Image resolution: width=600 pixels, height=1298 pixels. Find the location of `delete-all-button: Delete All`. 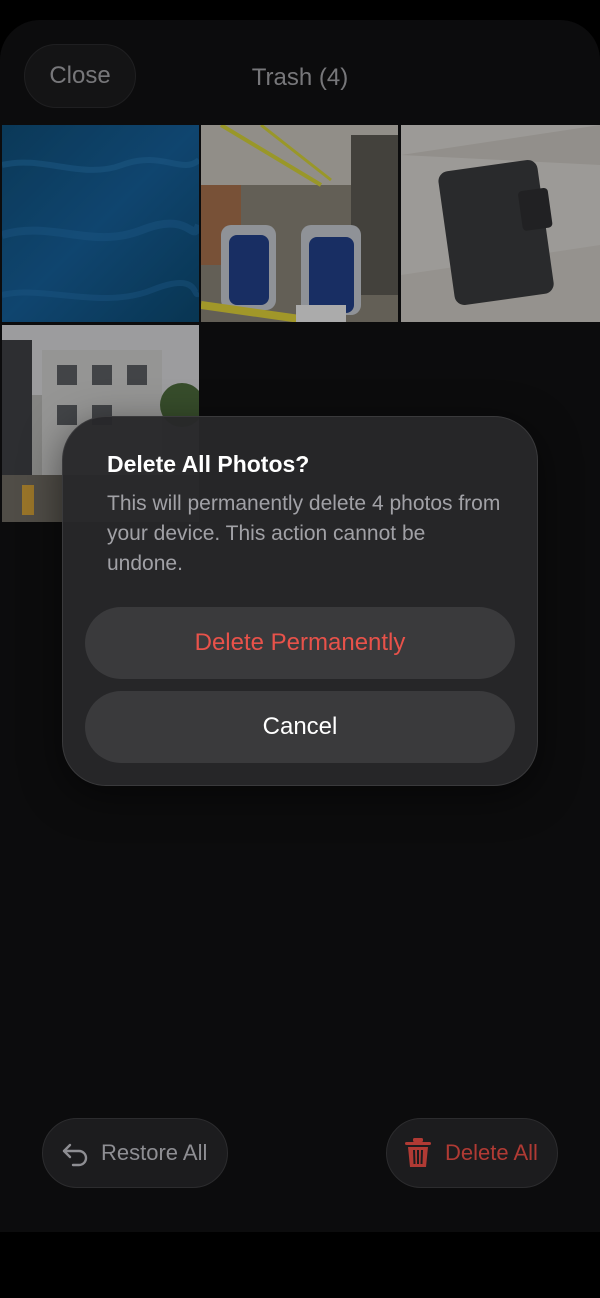

delete-all-button: Delete All is located at coordinates (472, 1153).